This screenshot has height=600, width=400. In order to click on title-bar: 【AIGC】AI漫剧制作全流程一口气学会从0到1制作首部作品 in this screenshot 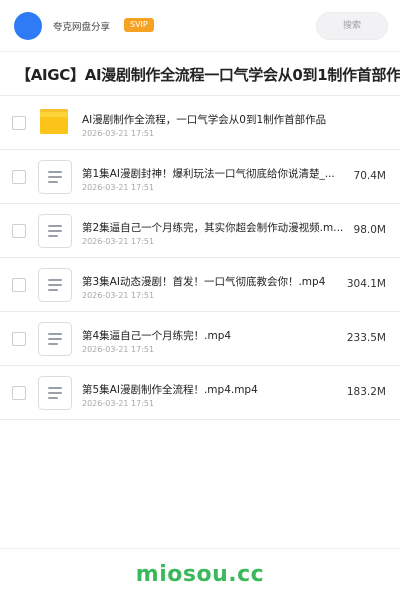, I will do `click(200, 74)`.